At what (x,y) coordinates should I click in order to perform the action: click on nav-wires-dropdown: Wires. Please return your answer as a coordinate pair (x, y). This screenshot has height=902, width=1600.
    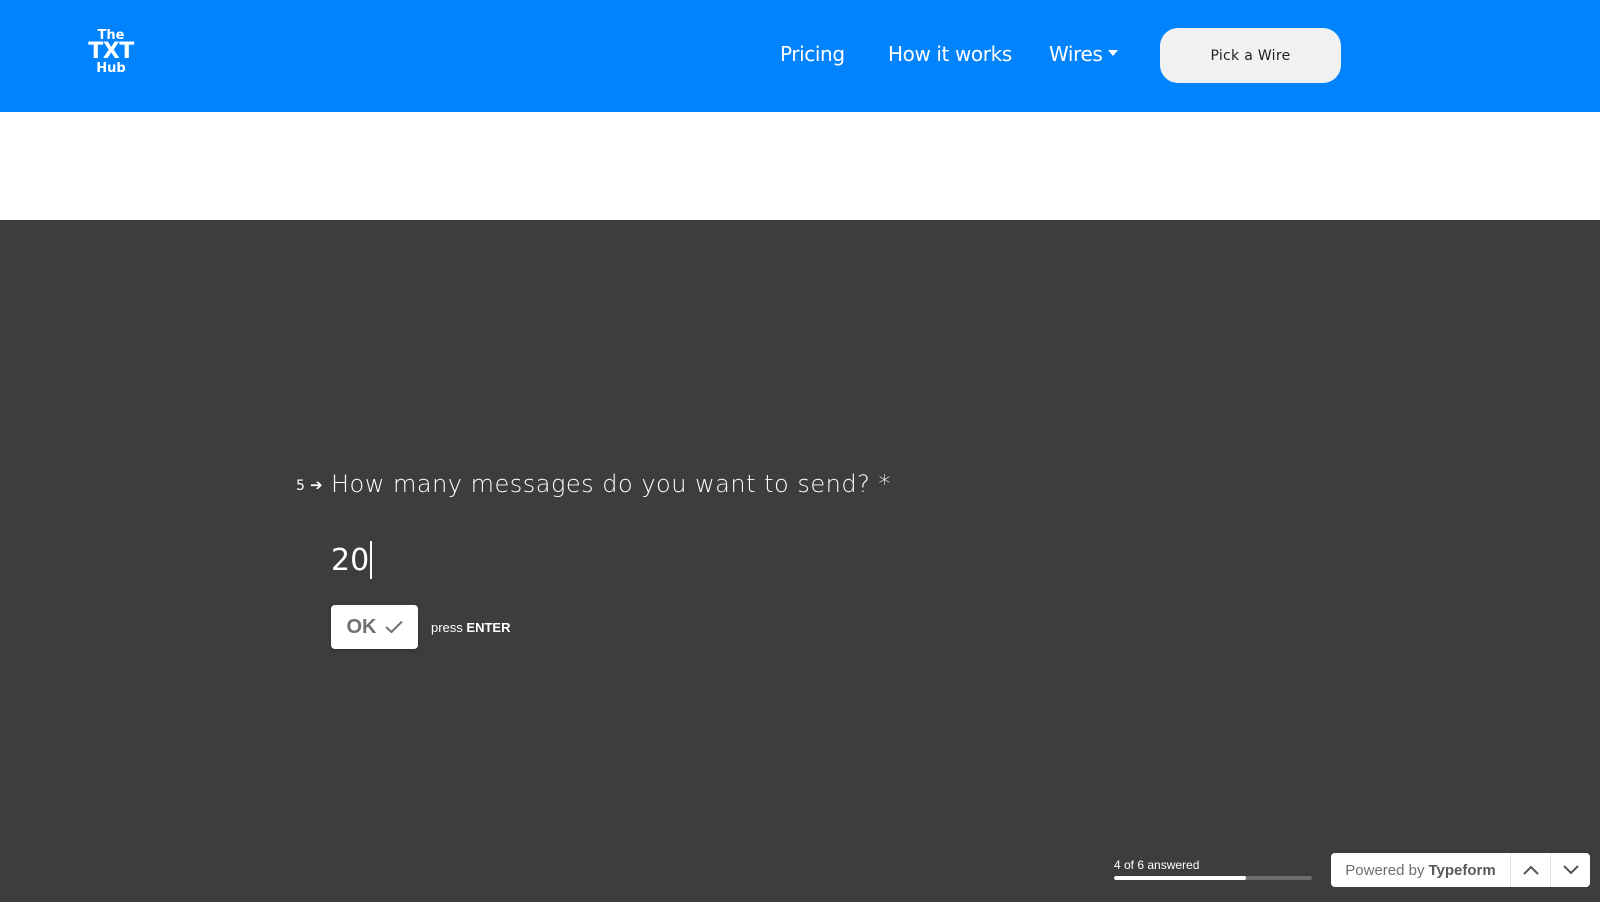
    Looking at the image, I should click on (1084, 54).